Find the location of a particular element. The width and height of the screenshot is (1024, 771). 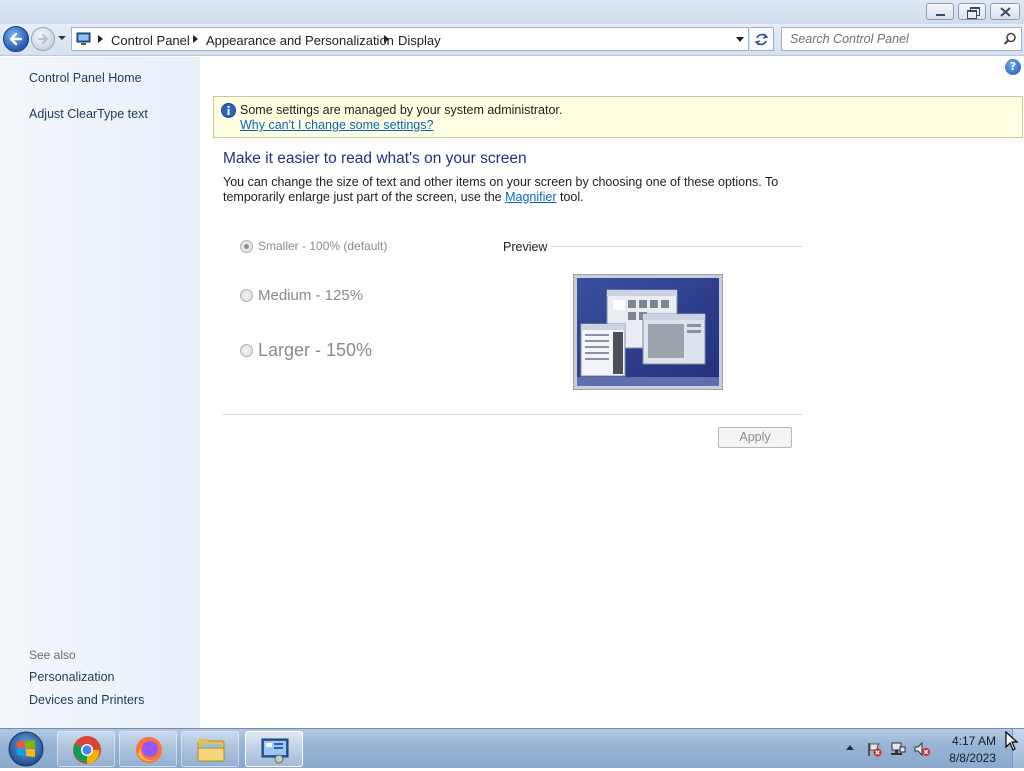

option-medium-label: Medium - 125% is located at coordinates (311, 295).